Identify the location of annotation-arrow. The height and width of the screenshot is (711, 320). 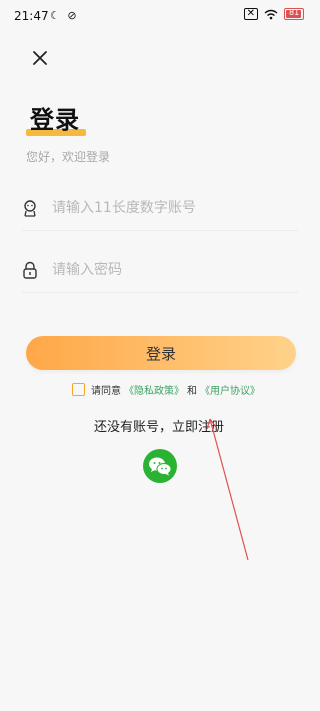
(227, 489).